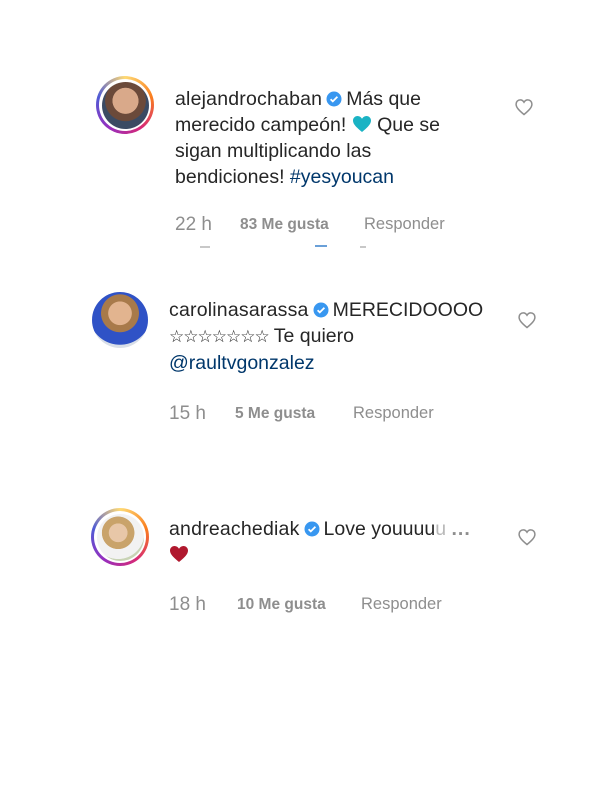  I want to click on username-link: andreachediak, so click(234, 529).